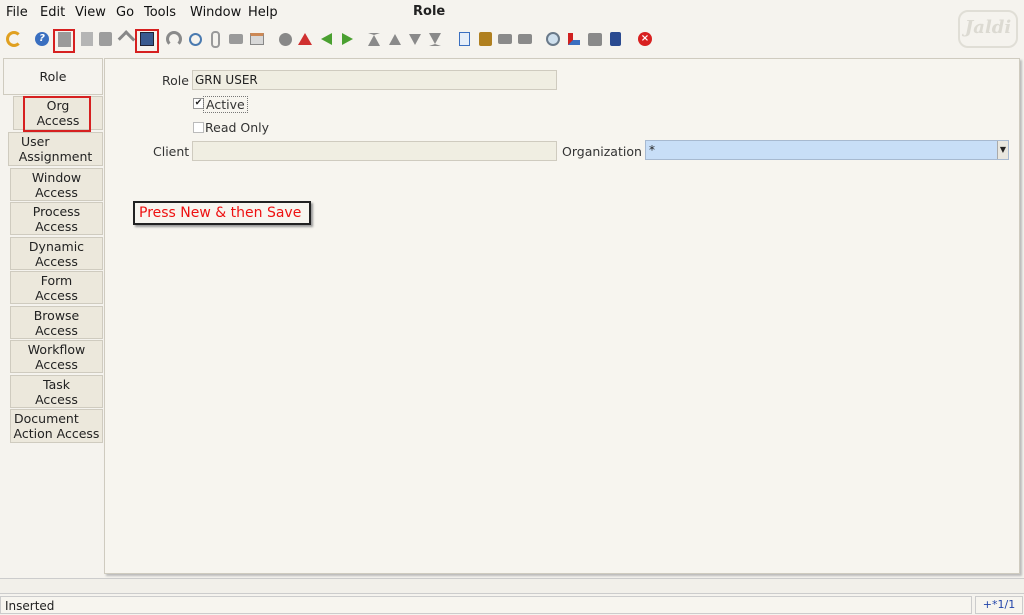 The width and height of the screenshot is (1024, 615). I want to click on menu-help: Help, so click(263, 12).